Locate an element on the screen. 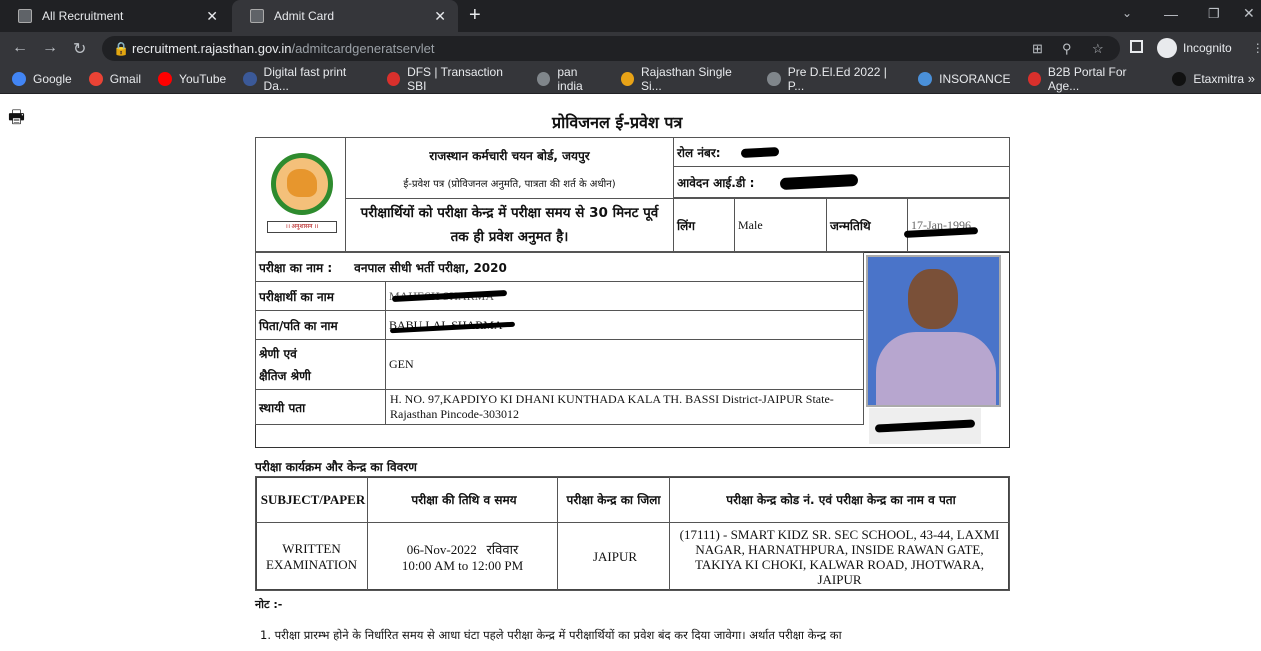  exam-time: 10:00 AM to 12:00 PM is located at coordinates (462, 565).